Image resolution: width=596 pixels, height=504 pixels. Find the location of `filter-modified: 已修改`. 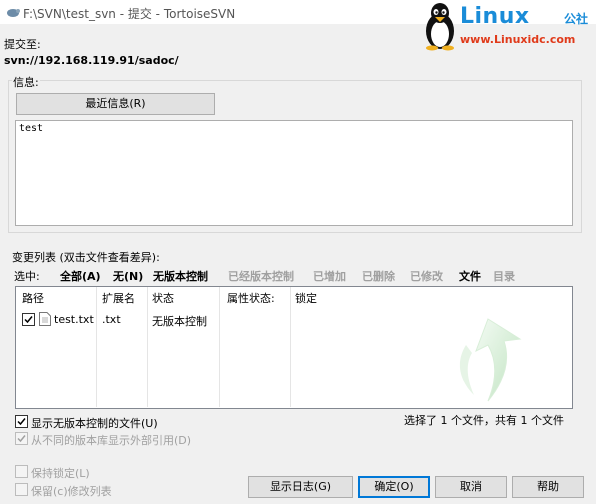

filter-modified: 已修改 is located at coordinates (426, 276).